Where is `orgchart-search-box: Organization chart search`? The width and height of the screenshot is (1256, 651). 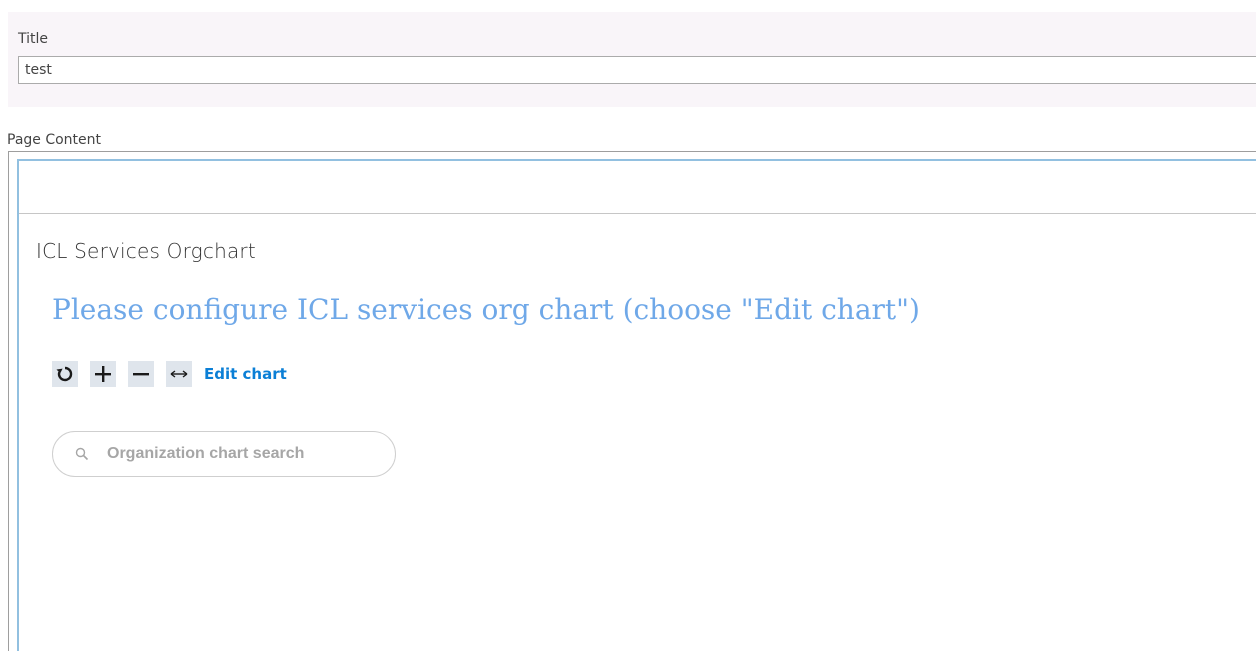
orgchart-search-box: Organization chart search is located at coordinates (224, 454).